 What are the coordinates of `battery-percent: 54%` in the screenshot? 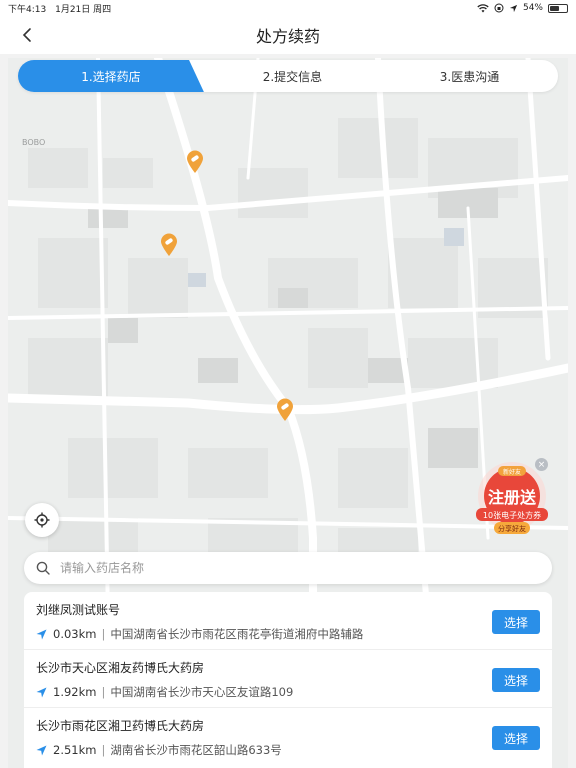 It's located at (532, 8).